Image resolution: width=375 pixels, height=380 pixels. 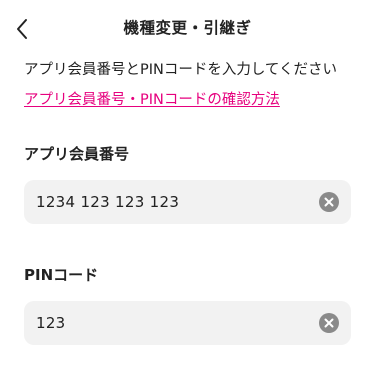 I want to click on pin-code-clear-button, so click(x=329, y=323).